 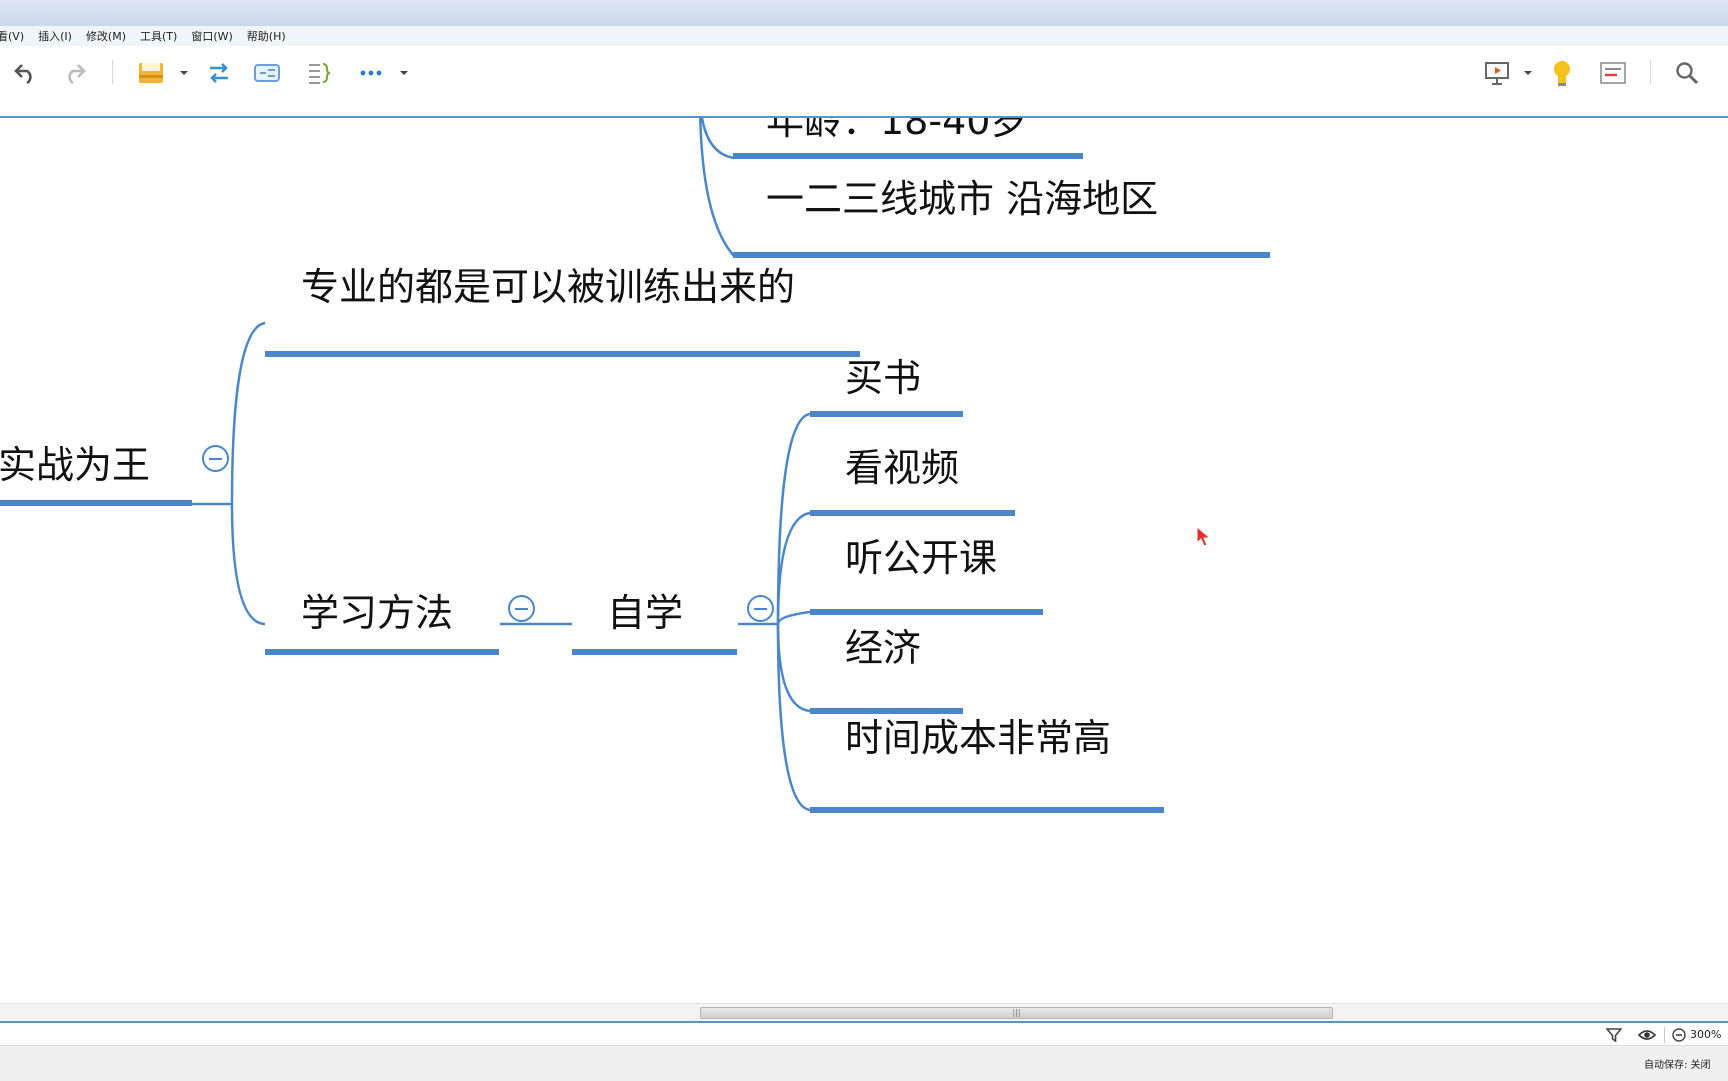 I want to click on menu-window: 窗口(W), so click(x=211, y=36).